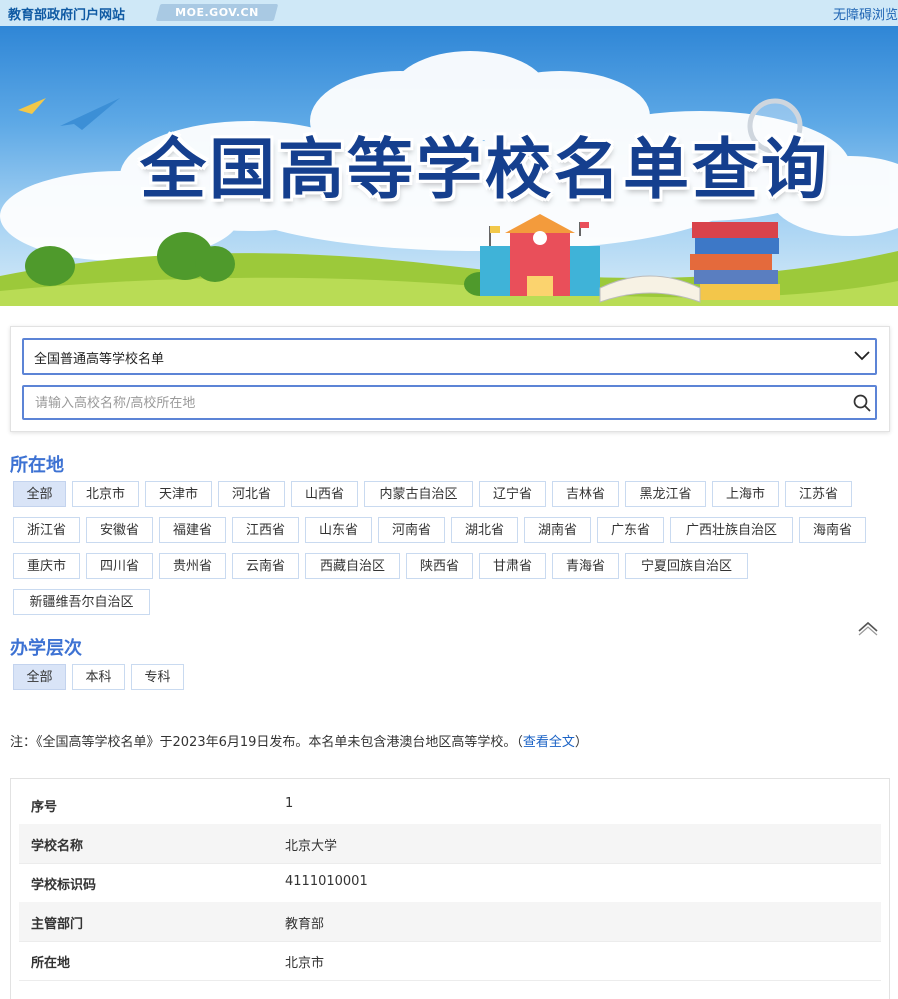 The image size is (898, 999). What do you see at coordinates (57, 846) in the screenshot?
I see `row-label: 学校名称` at bounding box center [57, 846].